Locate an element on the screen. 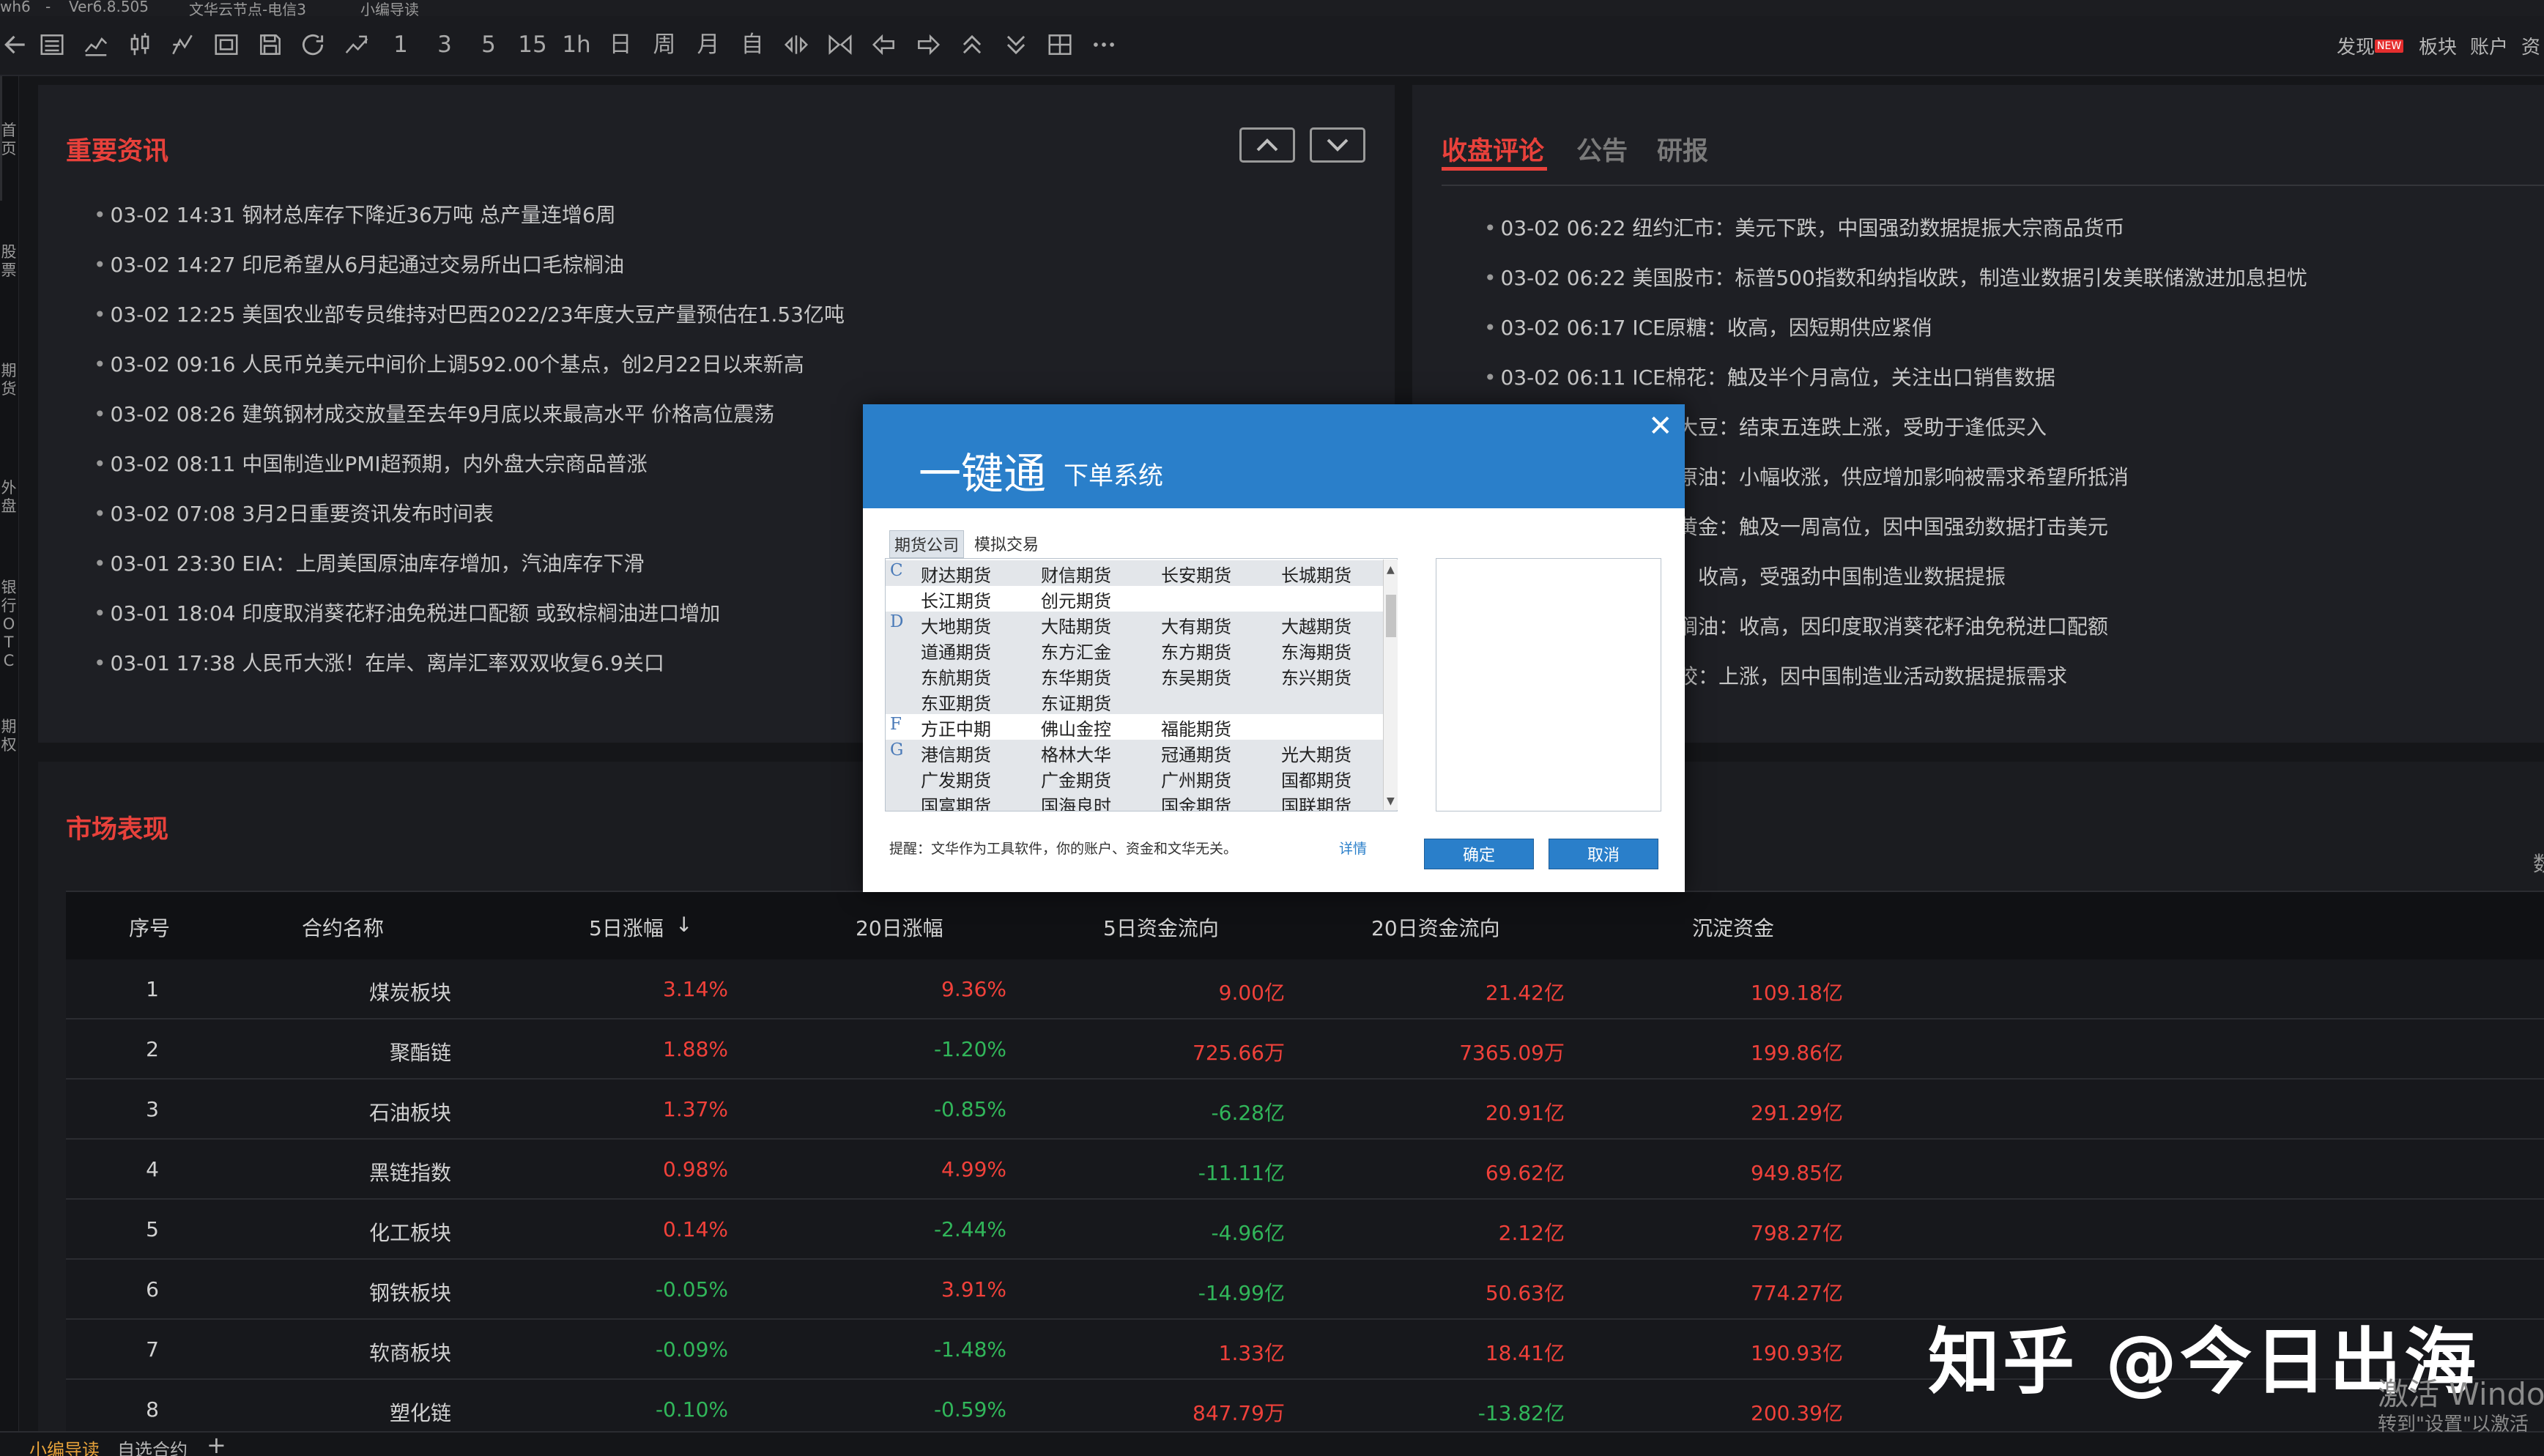 The height and width of the screenshot is (1456, 2544). company-list-scrollbar: ▲ ▼ is located at coordinates (1390, 685).